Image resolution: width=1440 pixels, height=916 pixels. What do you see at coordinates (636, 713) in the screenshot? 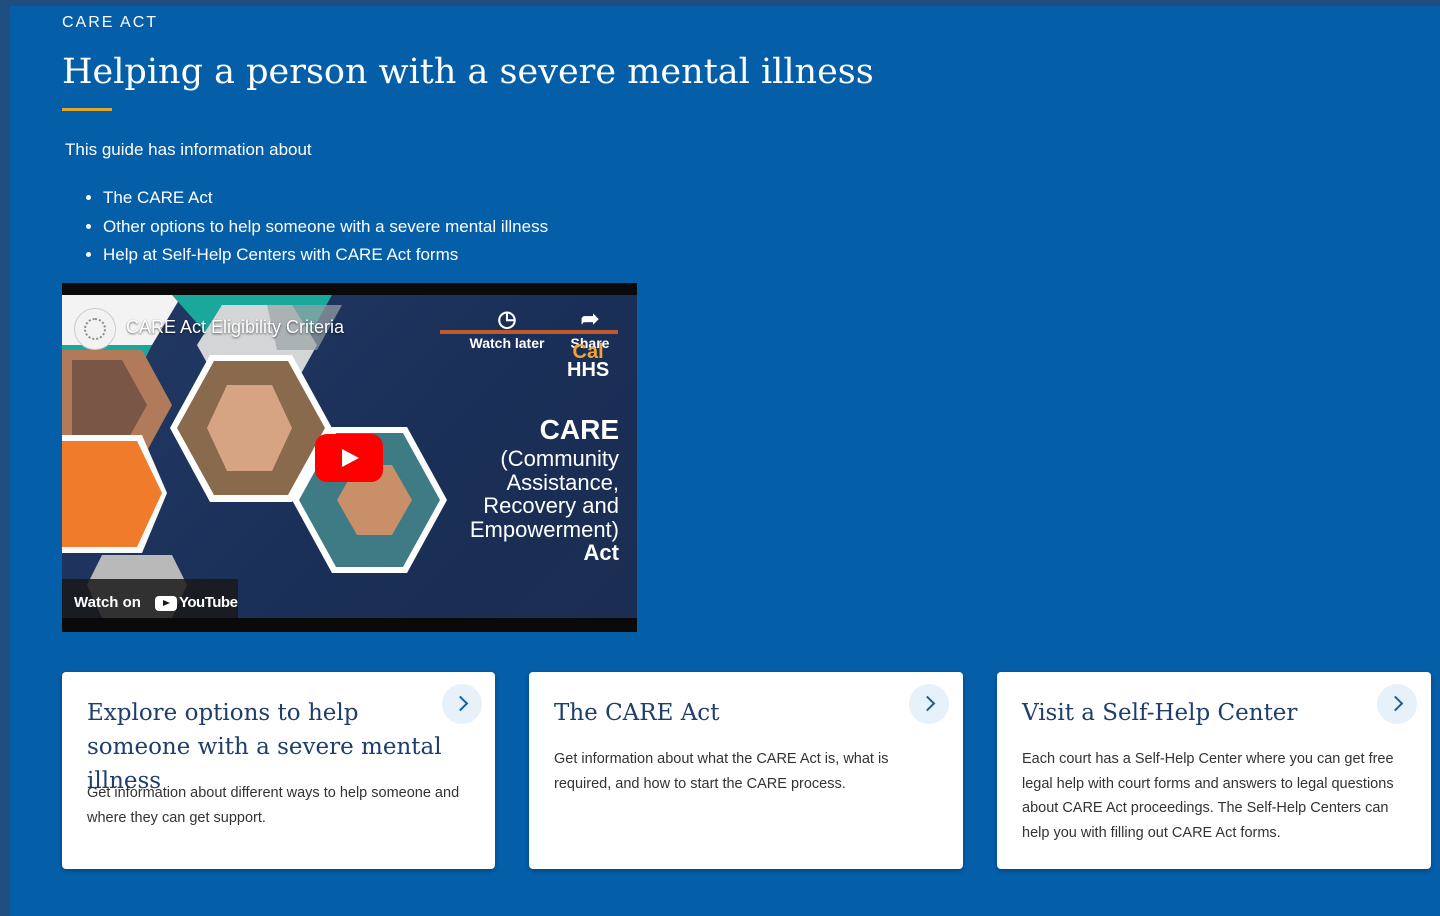
I see `card-title: The CARE Act` at bounding box center [636, 713].